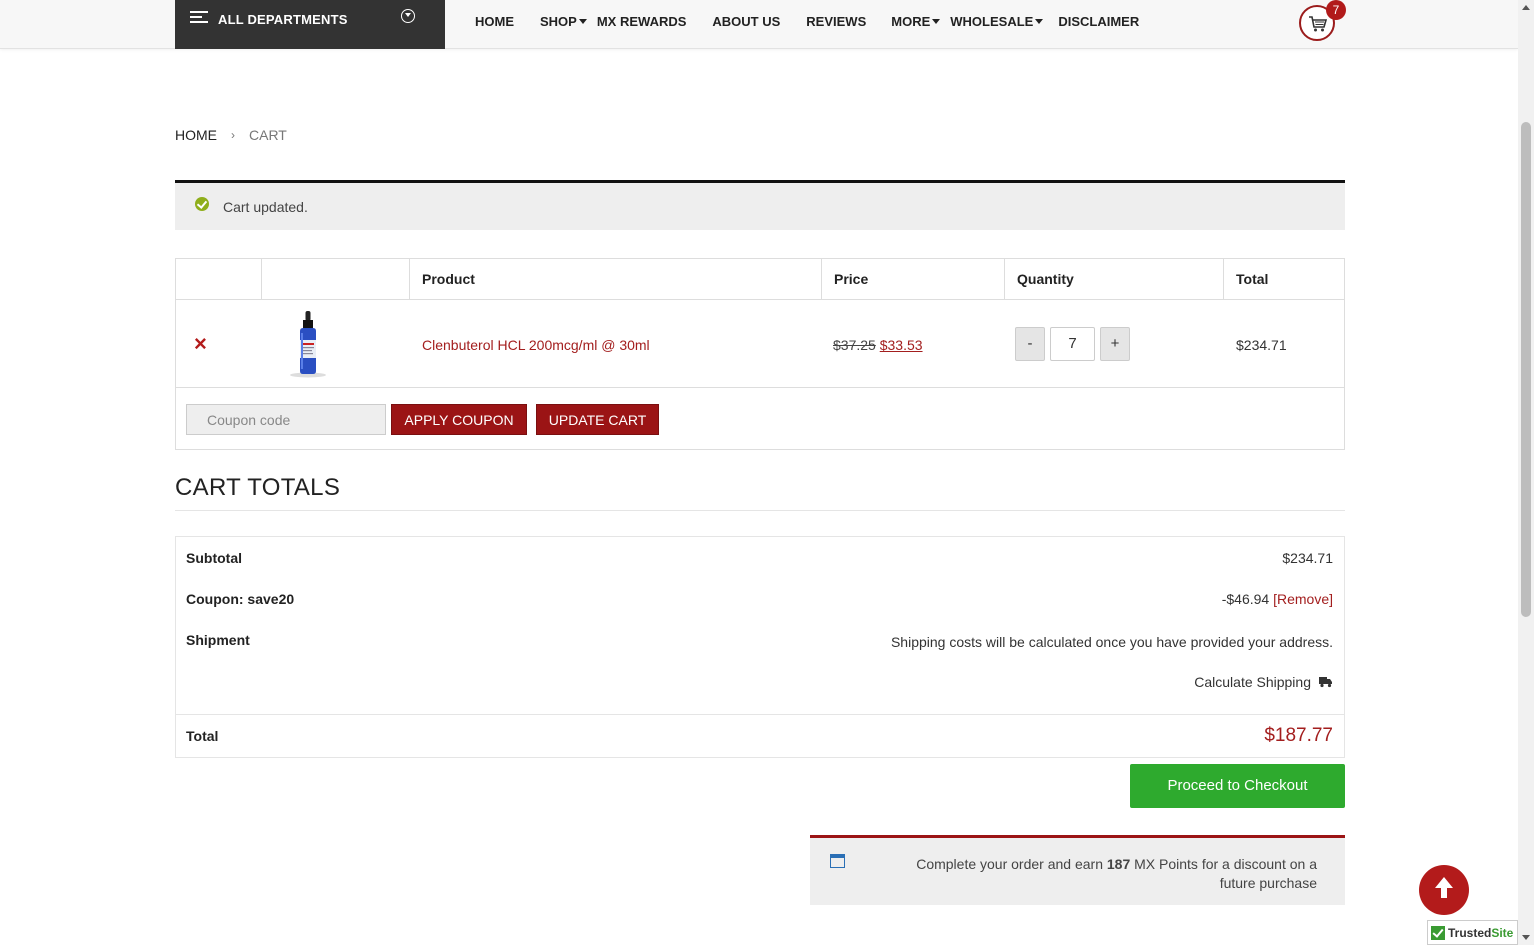 The height and width of the screenshot is (945, 1534). Describe the element at coordinates (1325, 682) in the screenshot. I see `truck-icon` at that location.